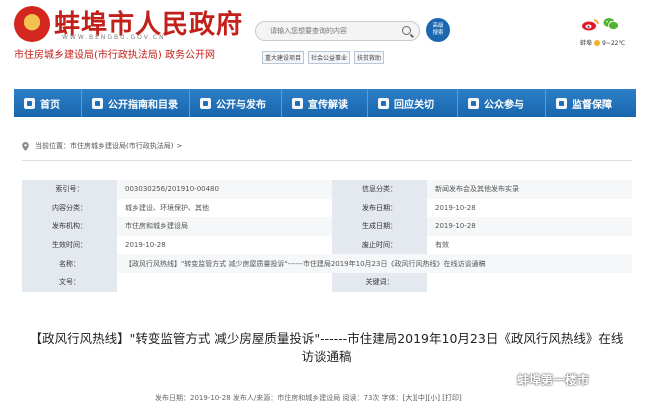 The width and height of the screenshot is (650, 411). I want to click on weather-city: 蚌埠, so click(586, 43).